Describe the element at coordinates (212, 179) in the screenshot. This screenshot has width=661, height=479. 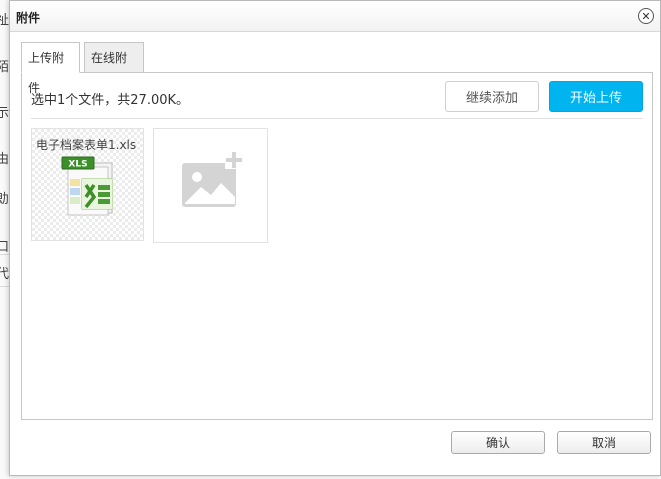
I see `add-image-icon` at that location.